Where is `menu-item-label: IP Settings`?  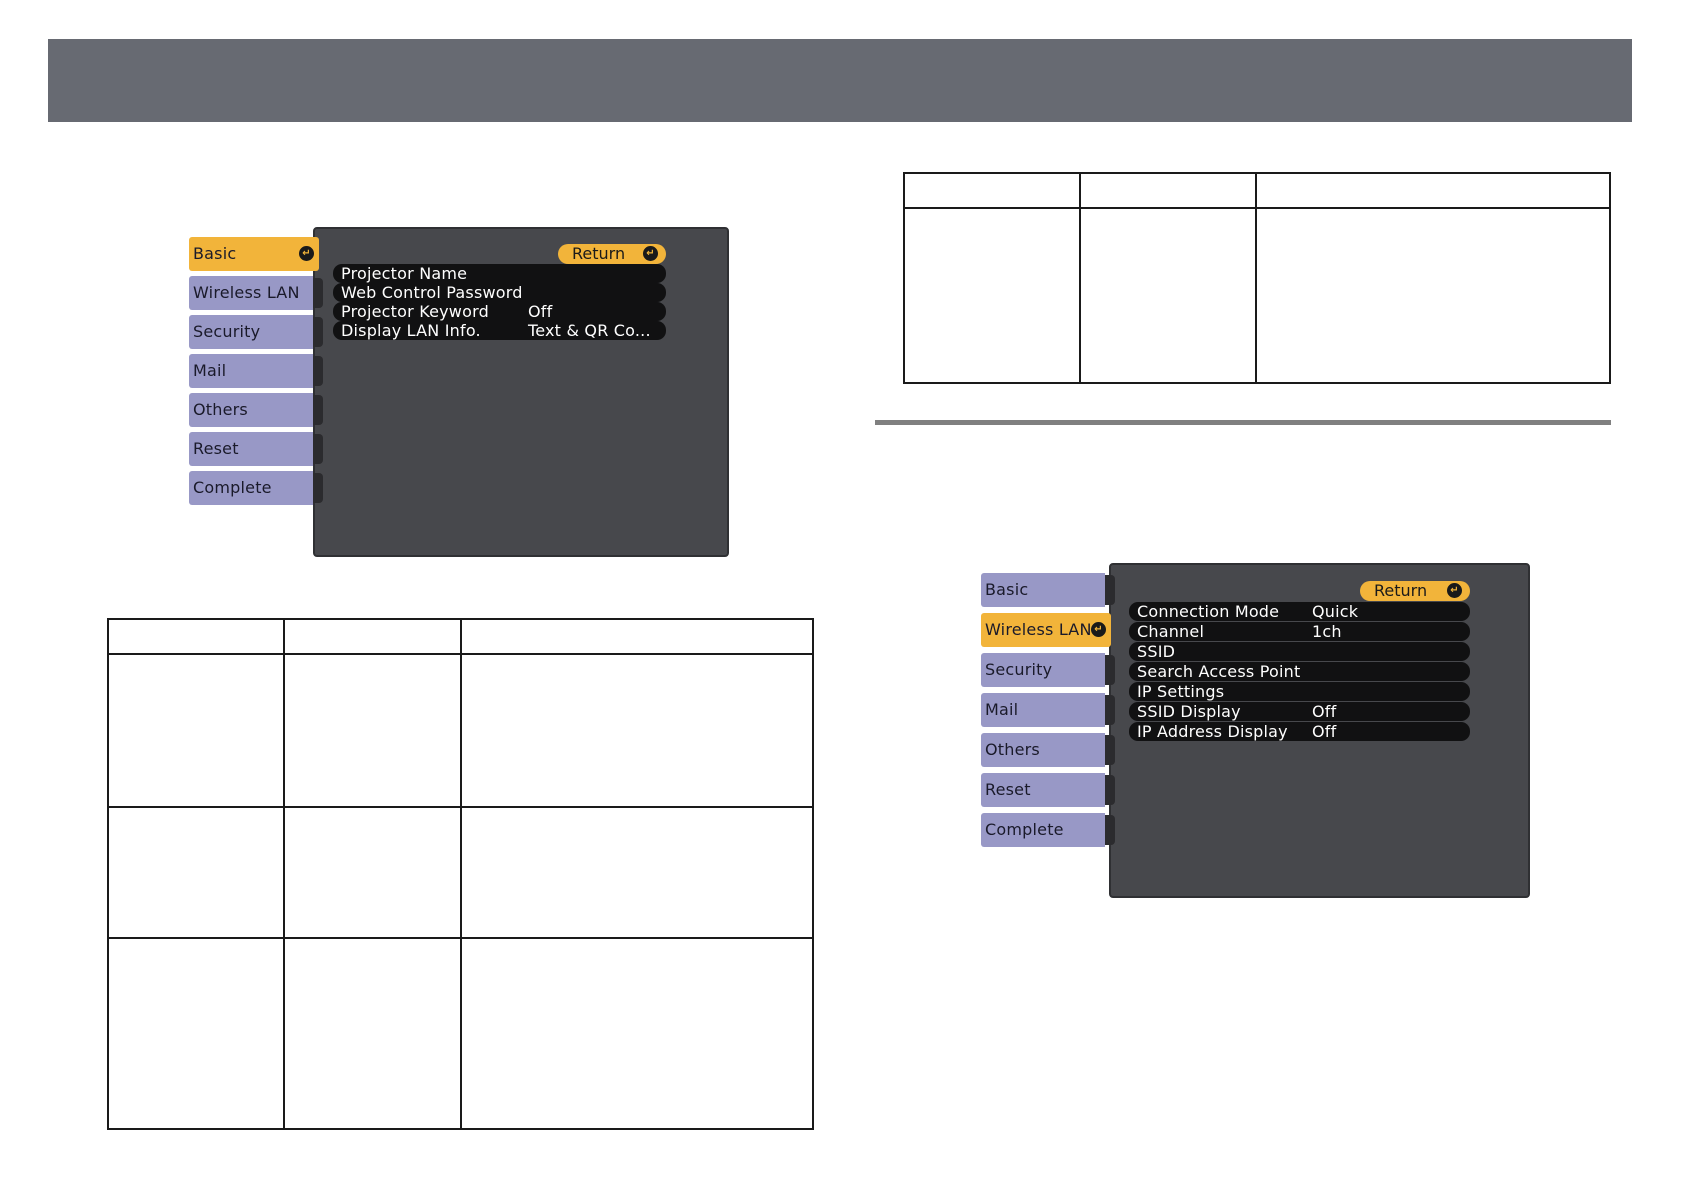
menu-item-label: IP Settings is located at coordinates (1181, 691).